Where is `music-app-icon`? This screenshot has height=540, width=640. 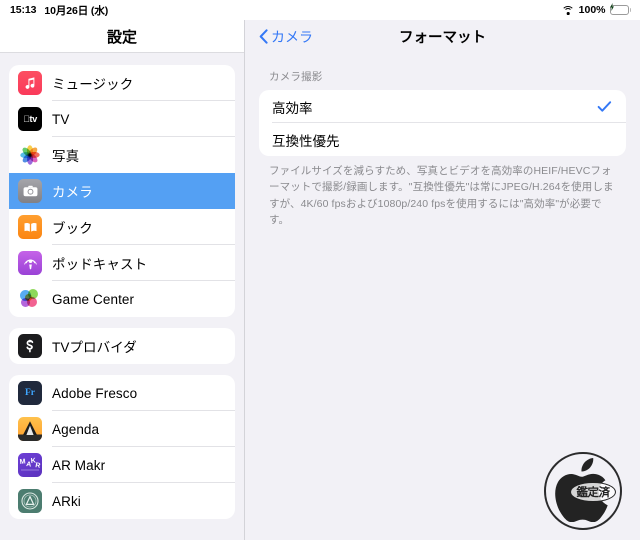 music-app-icon is located at coordinates (30, 83).